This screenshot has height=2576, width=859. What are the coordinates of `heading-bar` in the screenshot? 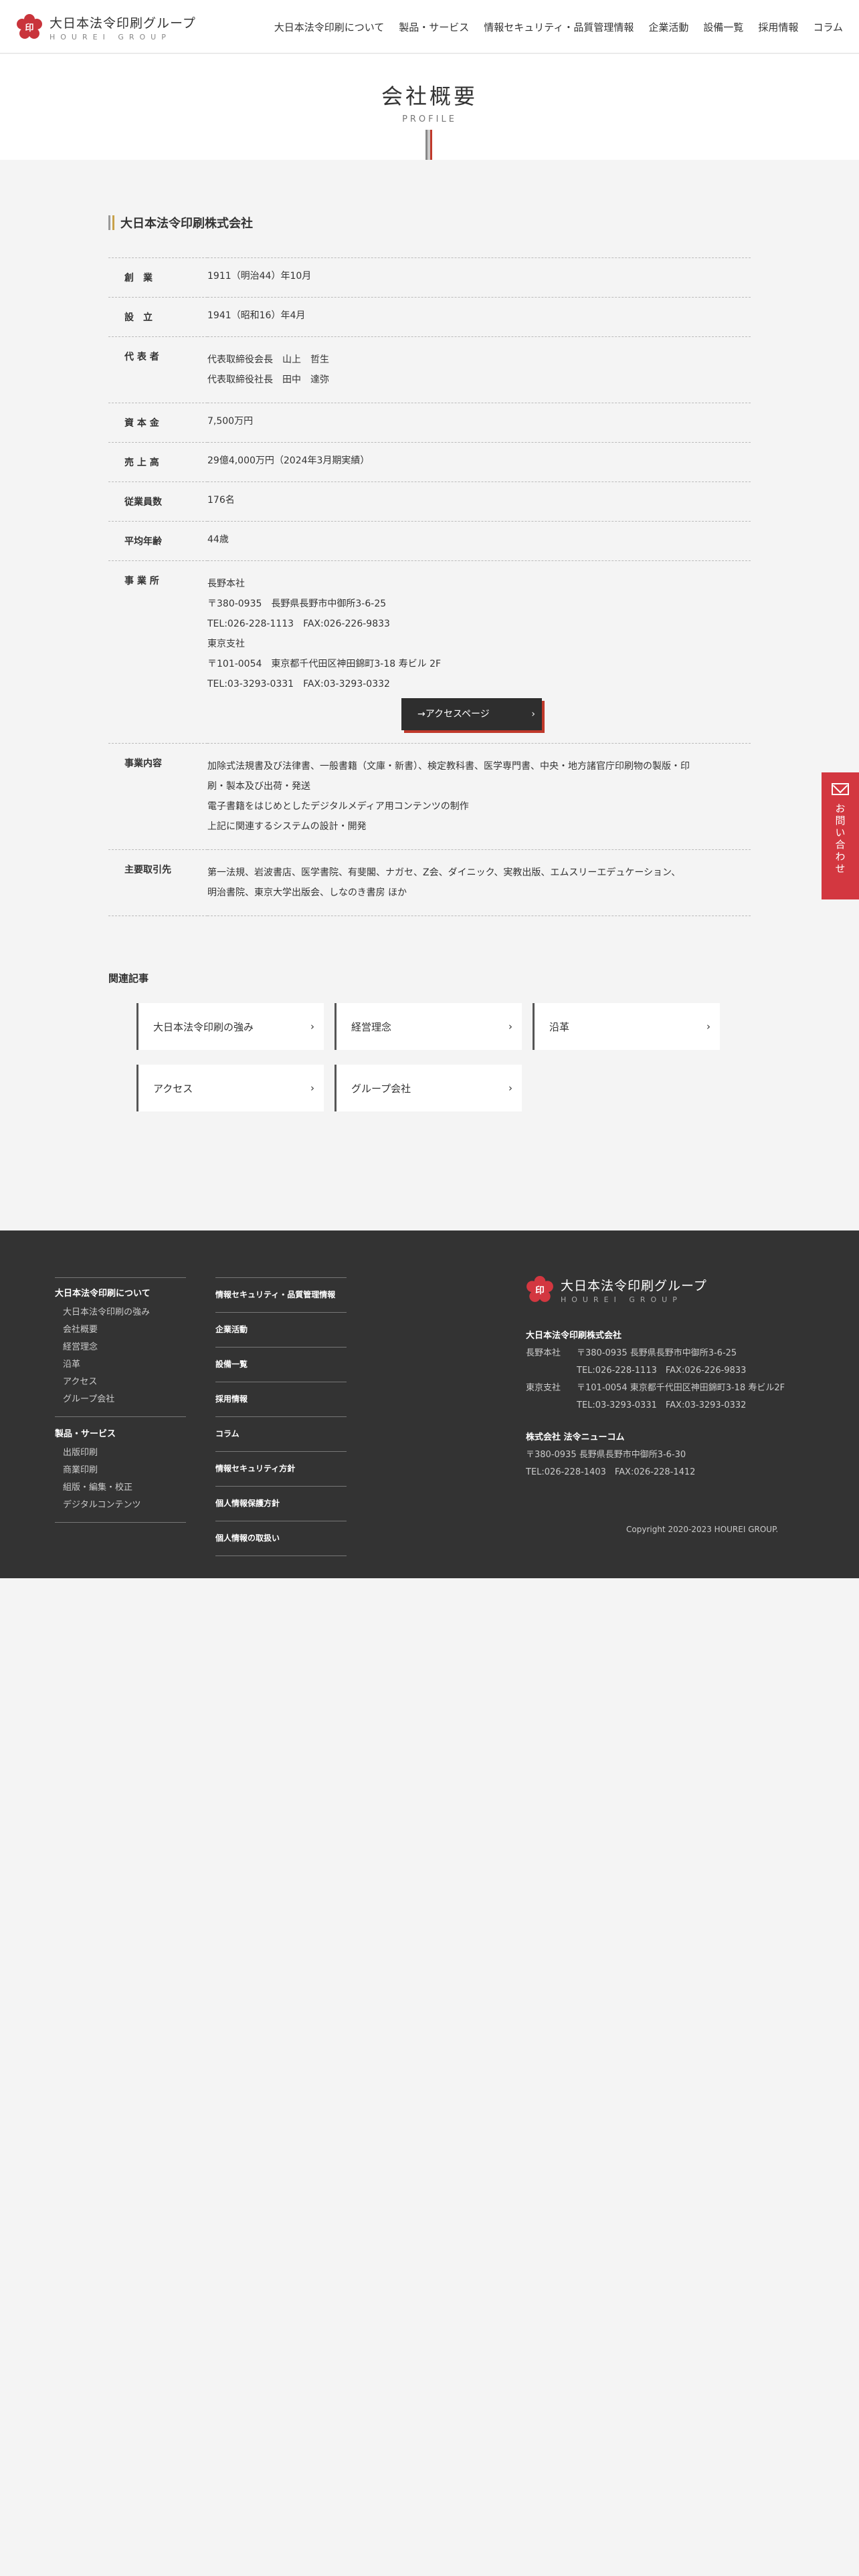 It's located at (111, 223).